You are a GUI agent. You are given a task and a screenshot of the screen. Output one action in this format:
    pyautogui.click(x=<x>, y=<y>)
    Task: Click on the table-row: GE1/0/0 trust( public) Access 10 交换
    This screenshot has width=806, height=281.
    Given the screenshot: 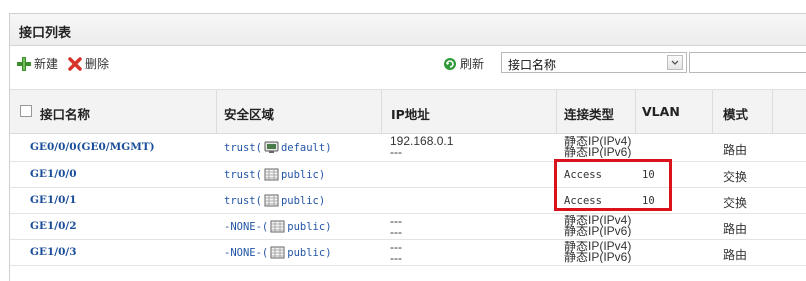 What is the action you would take?
    pyautogui.click(x=408, y=175)
    